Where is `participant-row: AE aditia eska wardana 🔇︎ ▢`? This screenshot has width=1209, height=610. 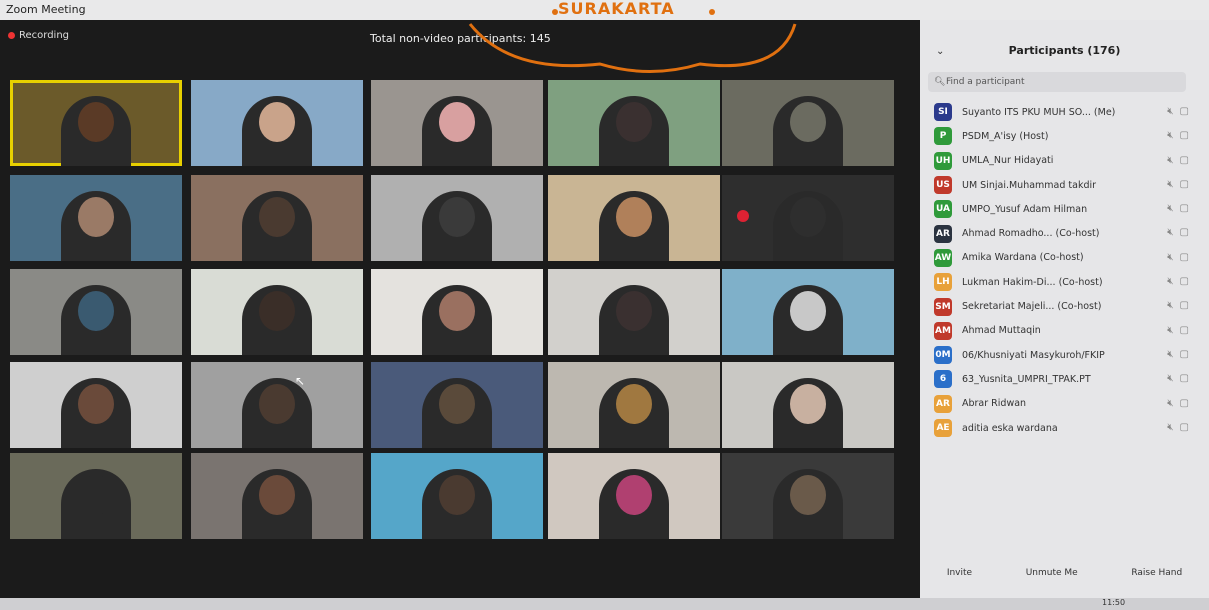
participant-row: AE aditia eska wardana 🔇︎ ▢ is located at coordinates (1064, 428).